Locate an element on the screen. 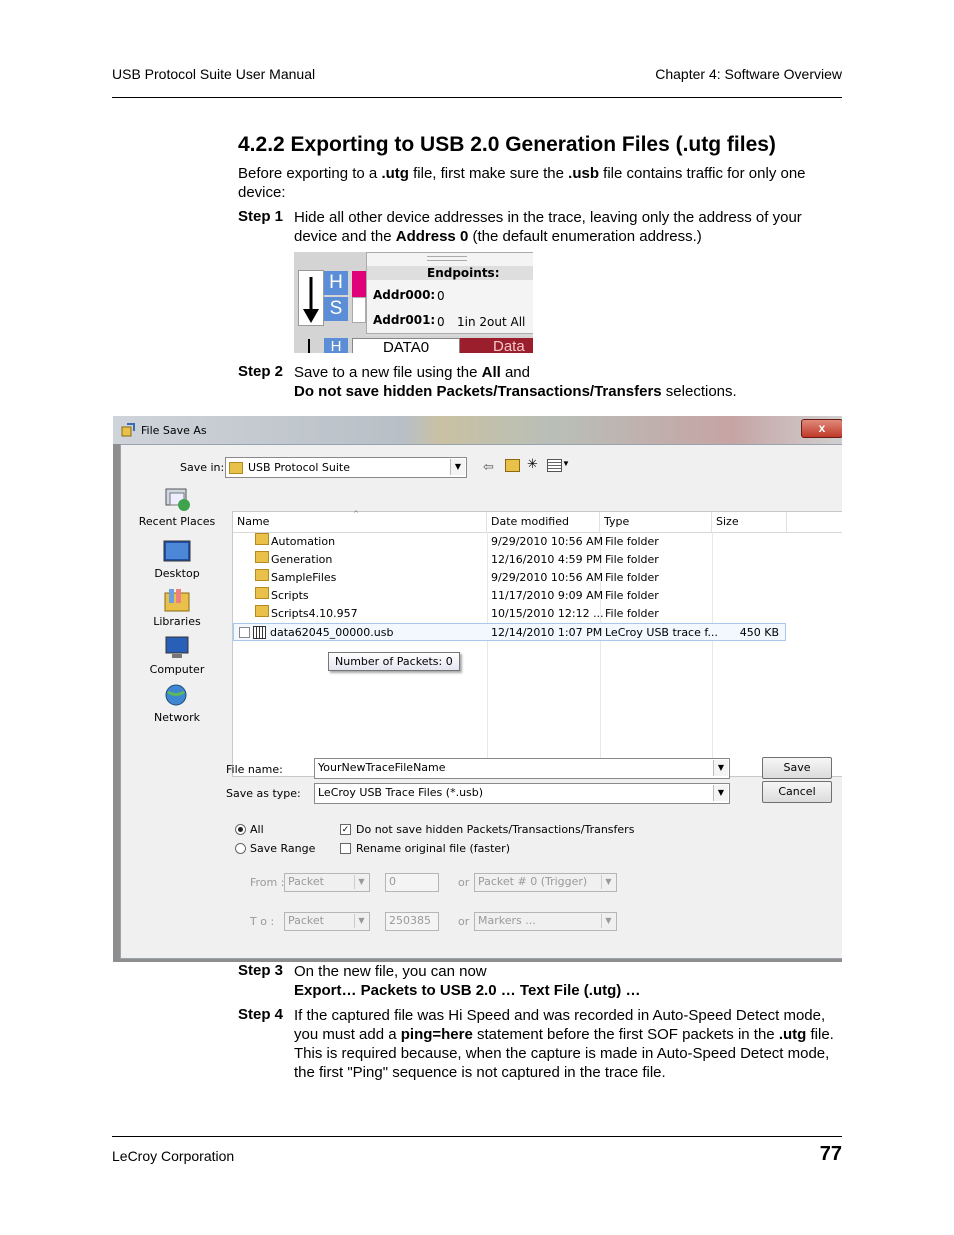 This screenshot has width=954, height=1235. addr001-label: Addr001: is located at coordinates (404, 320).